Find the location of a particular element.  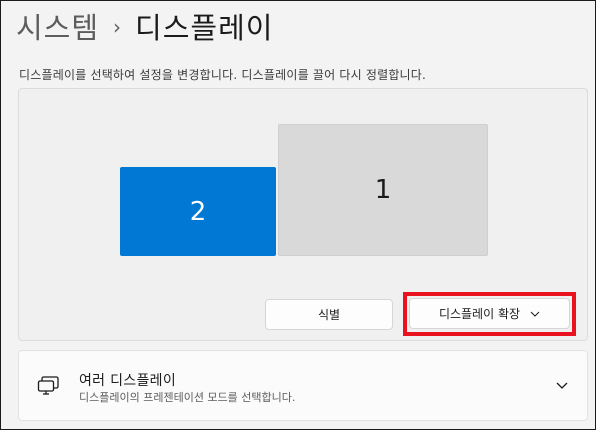

display-mode-value: 디스플레이 확장 is located at coordinates (479, 314).